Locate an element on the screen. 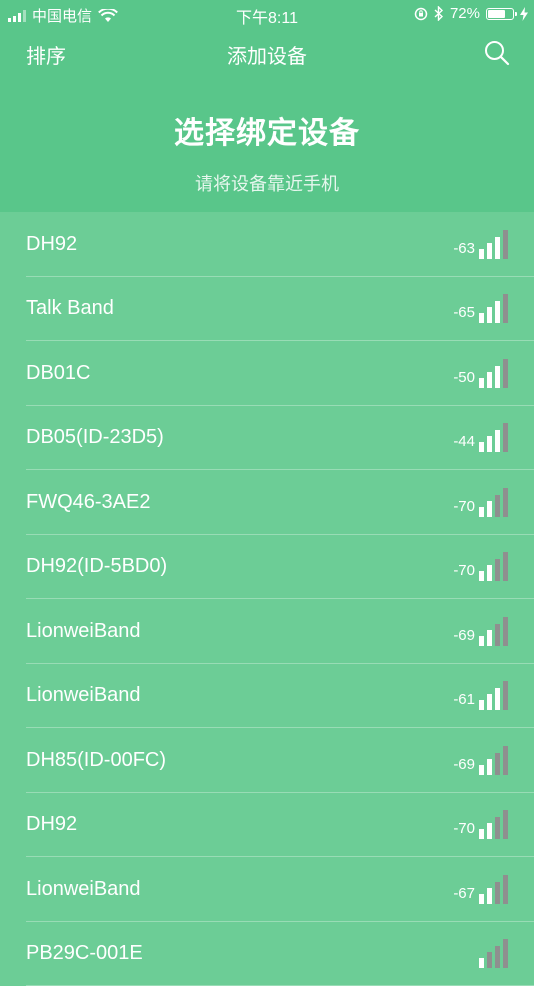 This screenshot has height=986, width=534. rssi-indicator is located at coordinates (491, 953).